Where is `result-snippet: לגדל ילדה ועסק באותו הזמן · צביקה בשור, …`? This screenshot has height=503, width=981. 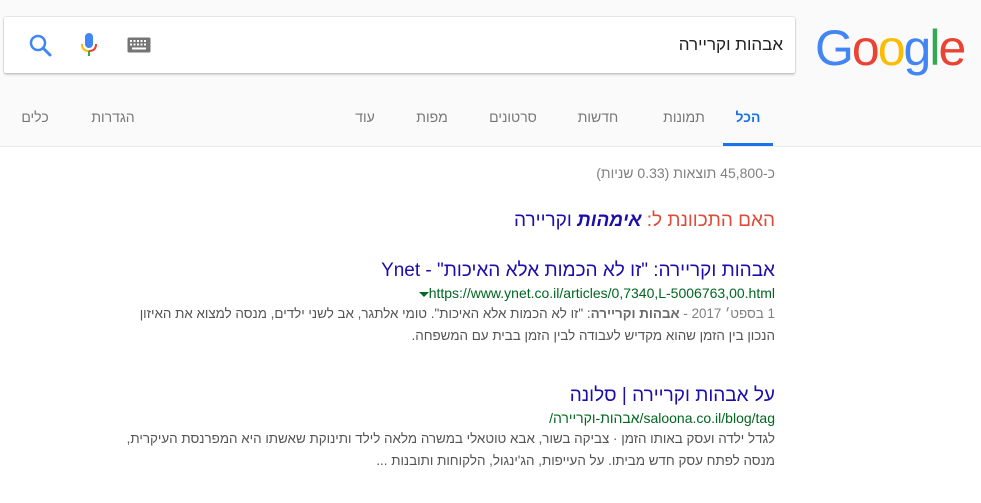 result-snippet: לגדל ילדה ועסק באותו הזמן · צביקה בשור, … is located at coordinates (412, 450).